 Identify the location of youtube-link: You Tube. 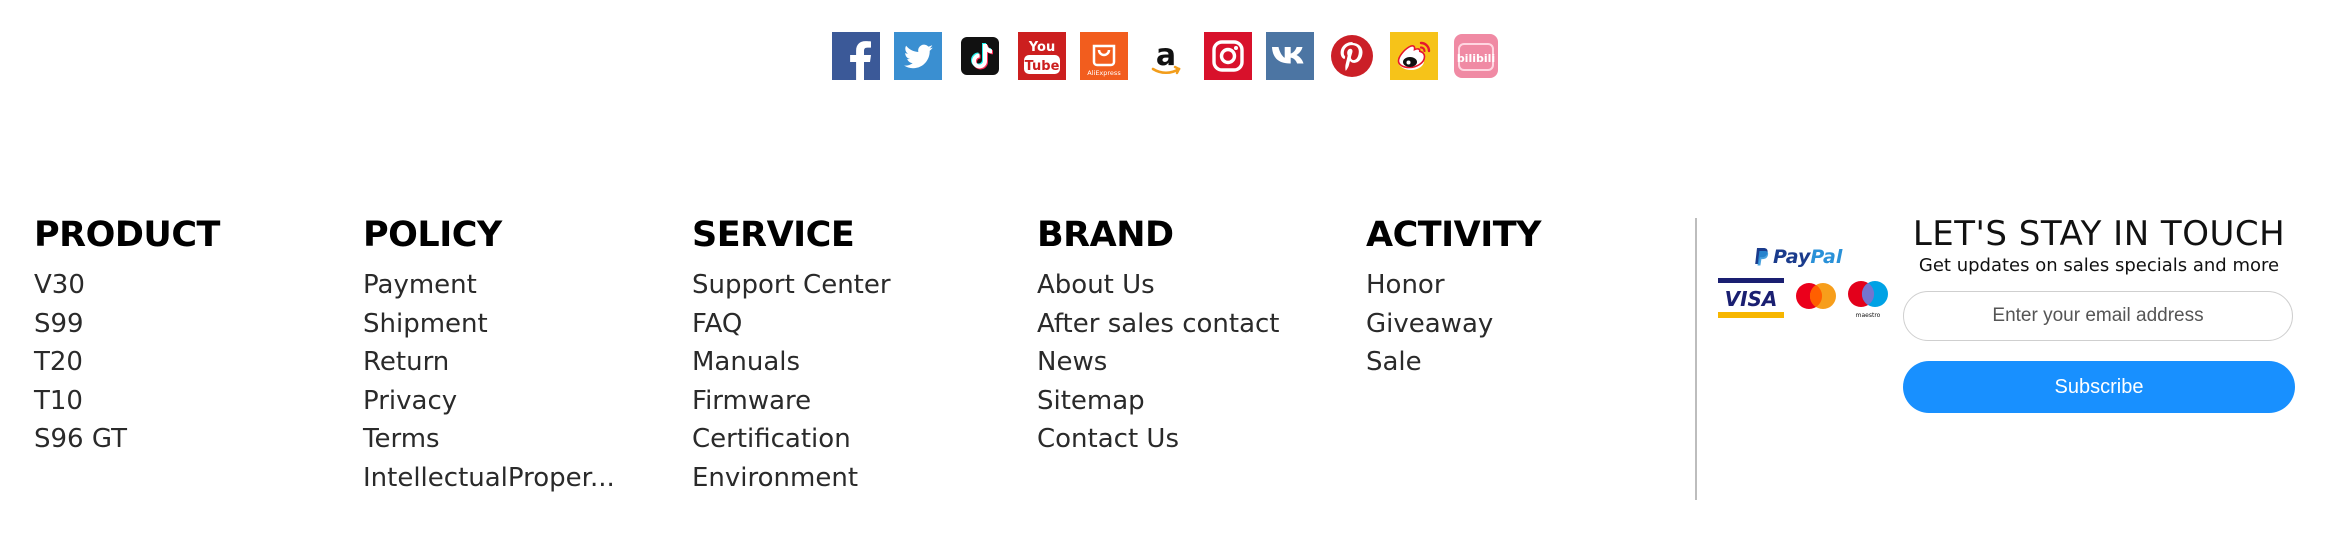
(1042, 56).